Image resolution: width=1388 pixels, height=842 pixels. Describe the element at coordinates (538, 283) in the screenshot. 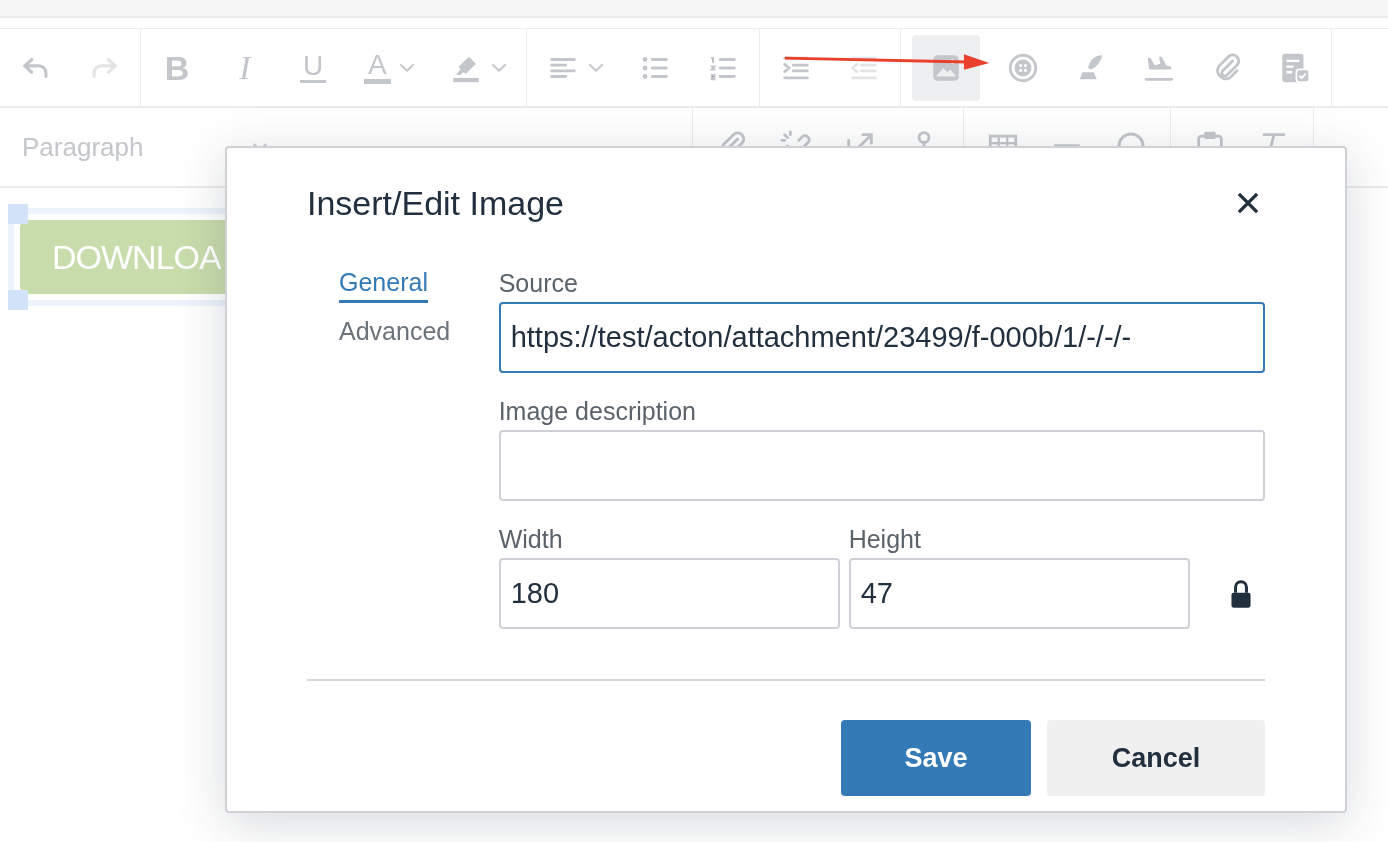

I see `field-label: Source` at that location.